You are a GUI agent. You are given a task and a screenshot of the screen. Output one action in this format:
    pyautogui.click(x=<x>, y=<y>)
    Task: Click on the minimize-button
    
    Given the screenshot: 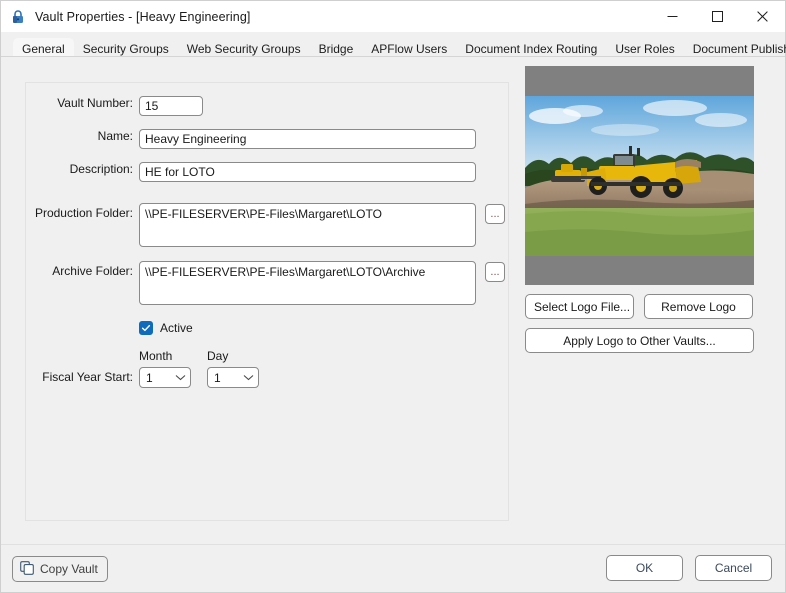 What is the action you would take?
    pyautogui.click(x=672, y=16)
    